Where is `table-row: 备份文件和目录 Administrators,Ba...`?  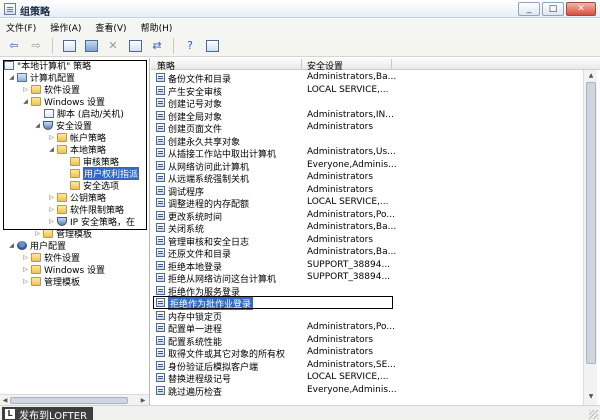
table-row: 备份文件和目录 Administrators,Ba... is located at coordinates (366, 78).